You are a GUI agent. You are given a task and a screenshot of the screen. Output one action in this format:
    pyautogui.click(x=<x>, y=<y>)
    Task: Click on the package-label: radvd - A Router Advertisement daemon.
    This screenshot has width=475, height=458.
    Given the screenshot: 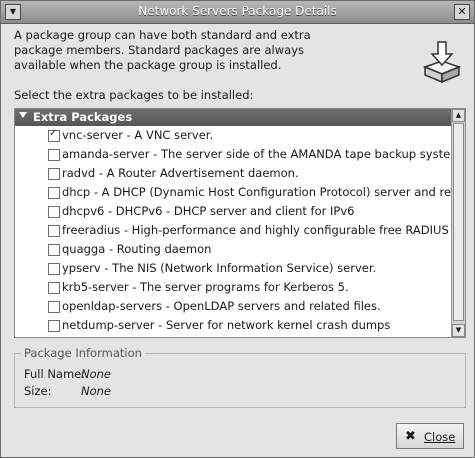 What is the action you would take?
    pyautogui.click(x=180, y=173)
    